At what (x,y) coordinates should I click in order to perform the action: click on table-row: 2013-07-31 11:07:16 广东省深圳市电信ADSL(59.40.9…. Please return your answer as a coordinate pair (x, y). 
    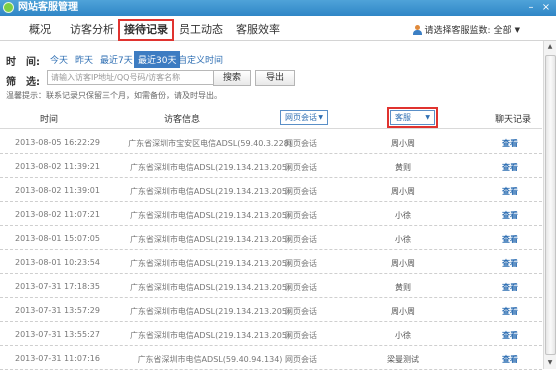
    Looking at the image, I should click on (271, 357).